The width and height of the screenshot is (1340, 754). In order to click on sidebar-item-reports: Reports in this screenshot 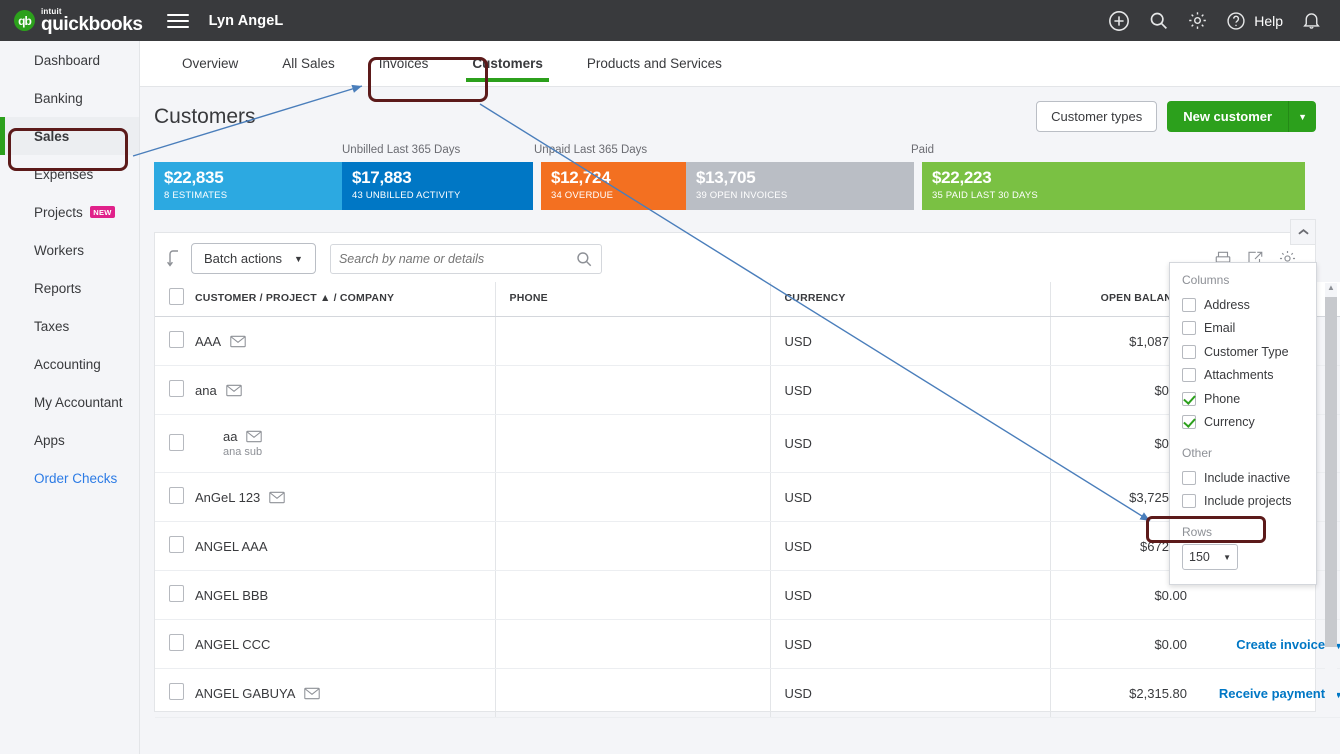, I will do `click(69, 288)`.